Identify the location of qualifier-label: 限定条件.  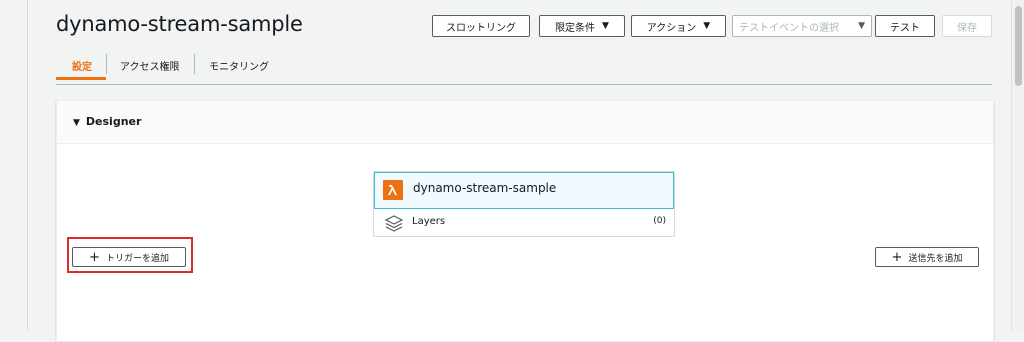
(575, 28).